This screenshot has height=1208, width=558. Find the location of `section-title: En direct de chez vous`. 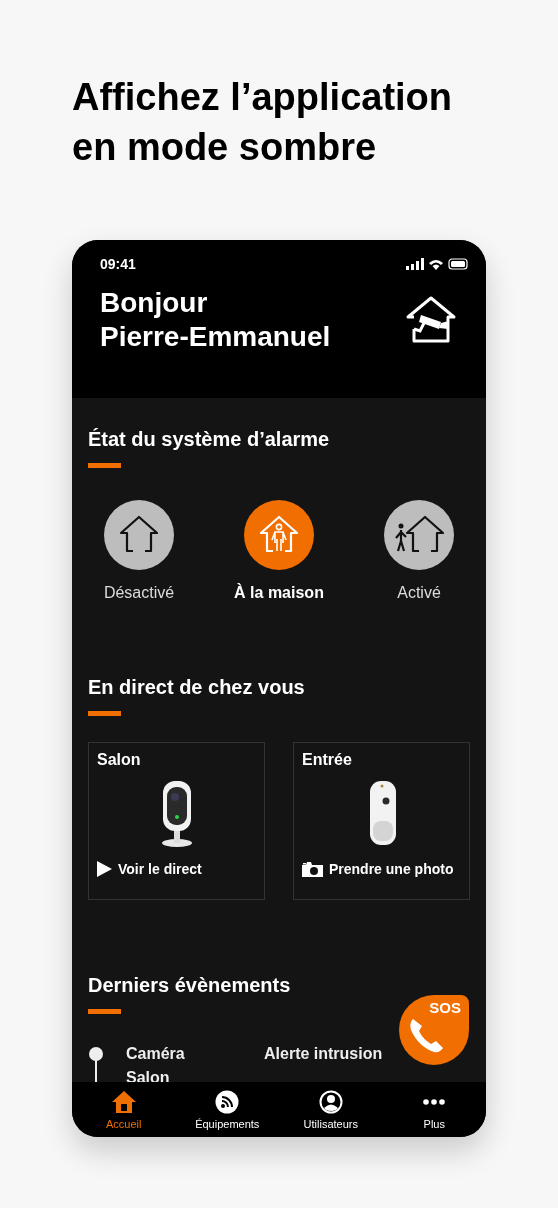

section-title: En direct de chez vous is located at coordinates (197, 687).